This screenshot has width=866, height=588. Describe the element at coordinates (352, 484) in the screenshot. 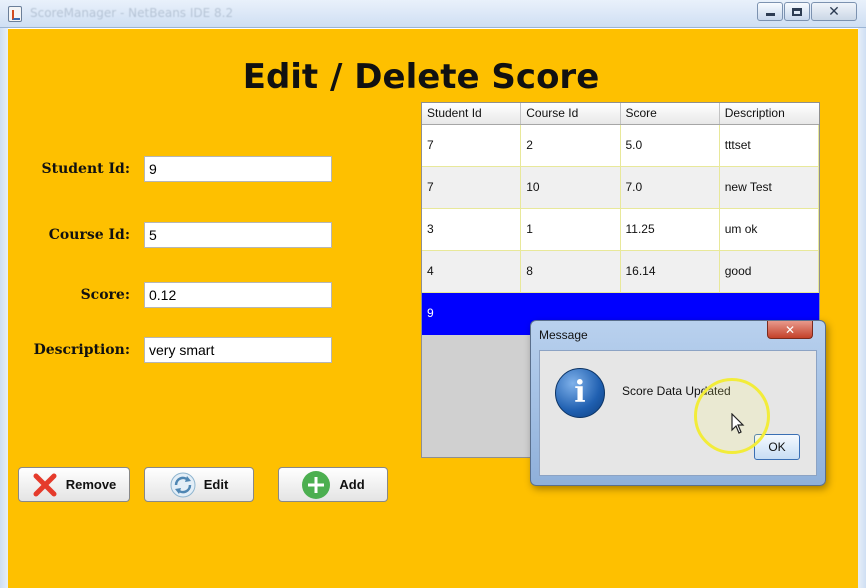

I see `add-button-label: Add` at that location.